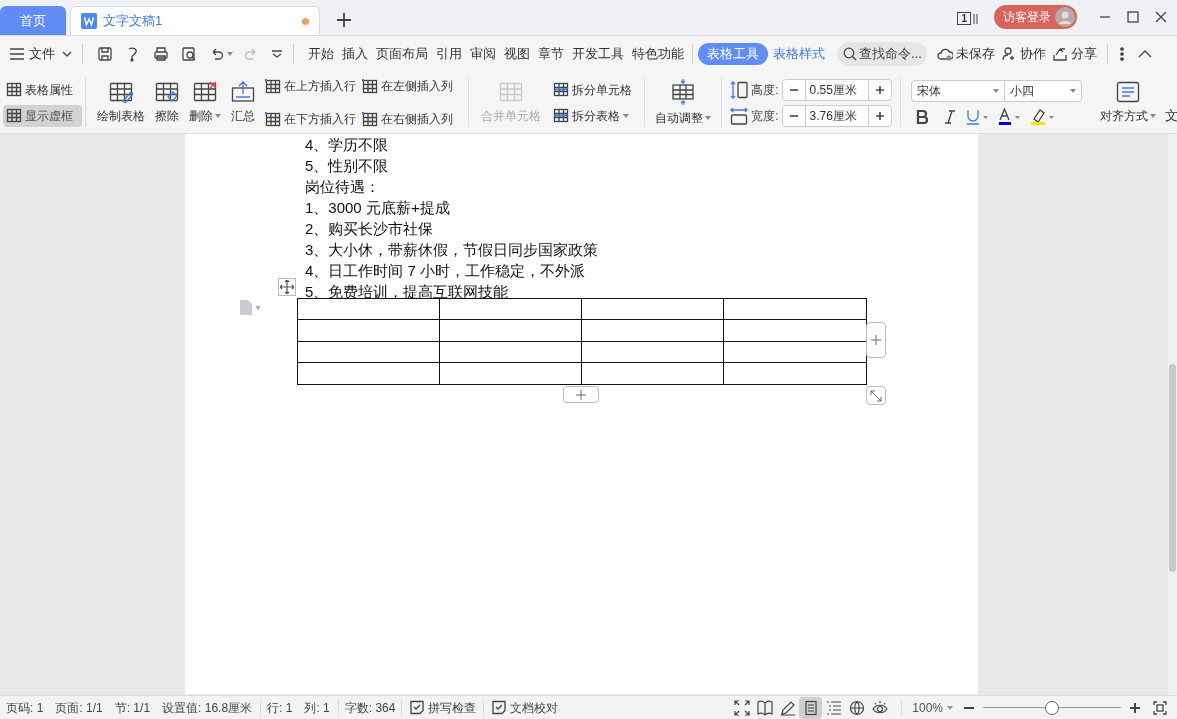 The image size is (1177, 719). Describe the element at coordinates (205, 102) in the screenshot. I see `ribbon-button: 删除` at that location.